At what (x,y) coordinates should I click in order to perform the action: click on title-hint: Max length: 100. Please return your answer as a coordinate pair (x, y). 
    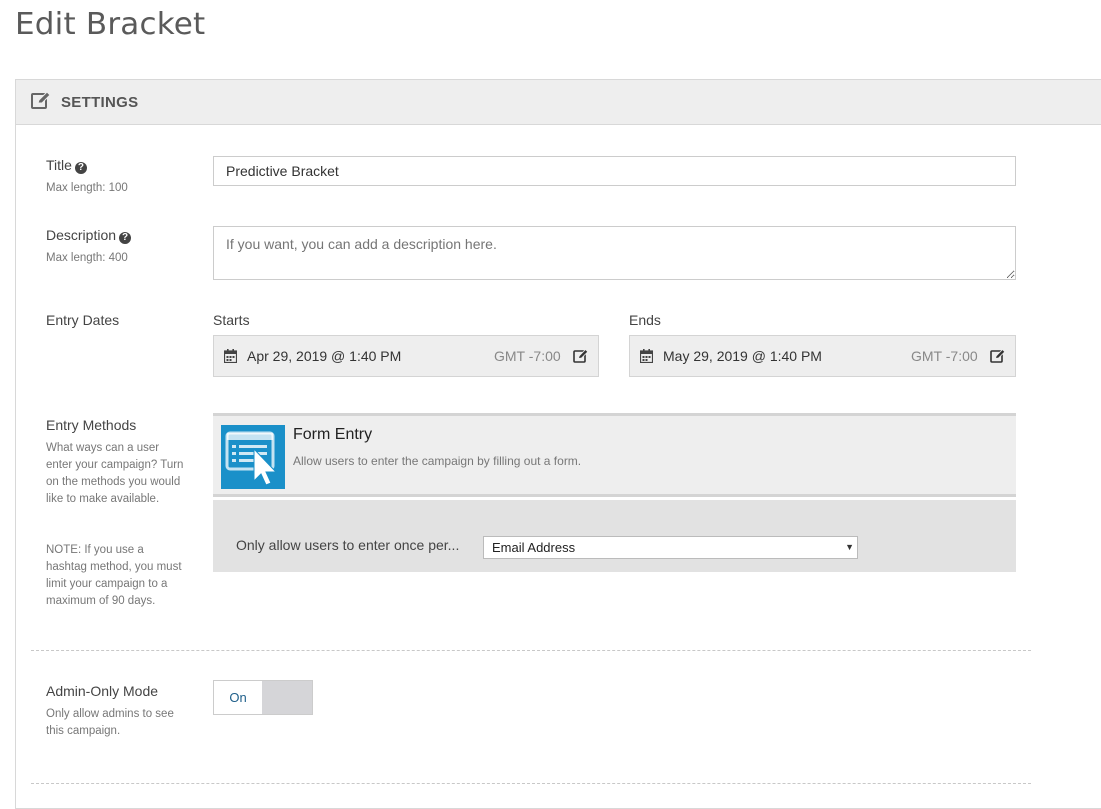
    Looking at the image, I should click on (87, 188).